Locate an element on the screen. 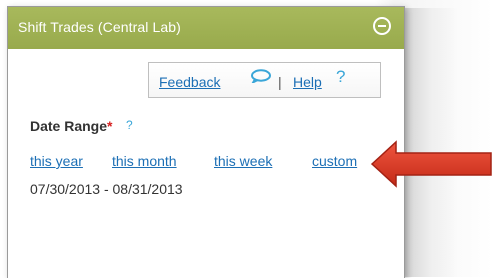 This screenshot has height=278, width=493. minus-circle-icon is located at coordinates (382, 26).